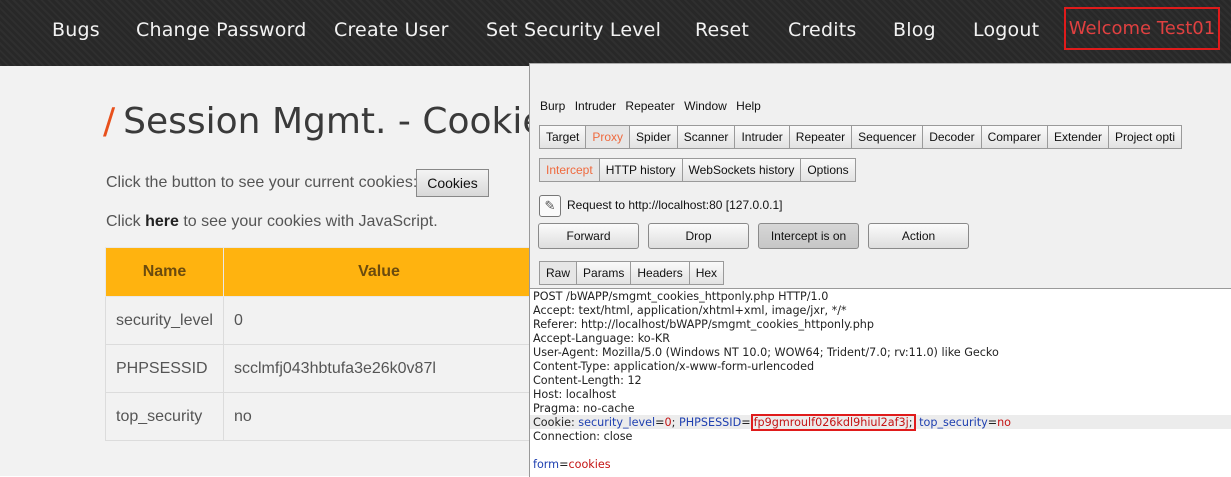 This screenshot has height=477, width=1231. What do you see at coordinates (583, 436) in the screenshot?
I see `raw-line: Connection: close` at bounding box center [583, 436].